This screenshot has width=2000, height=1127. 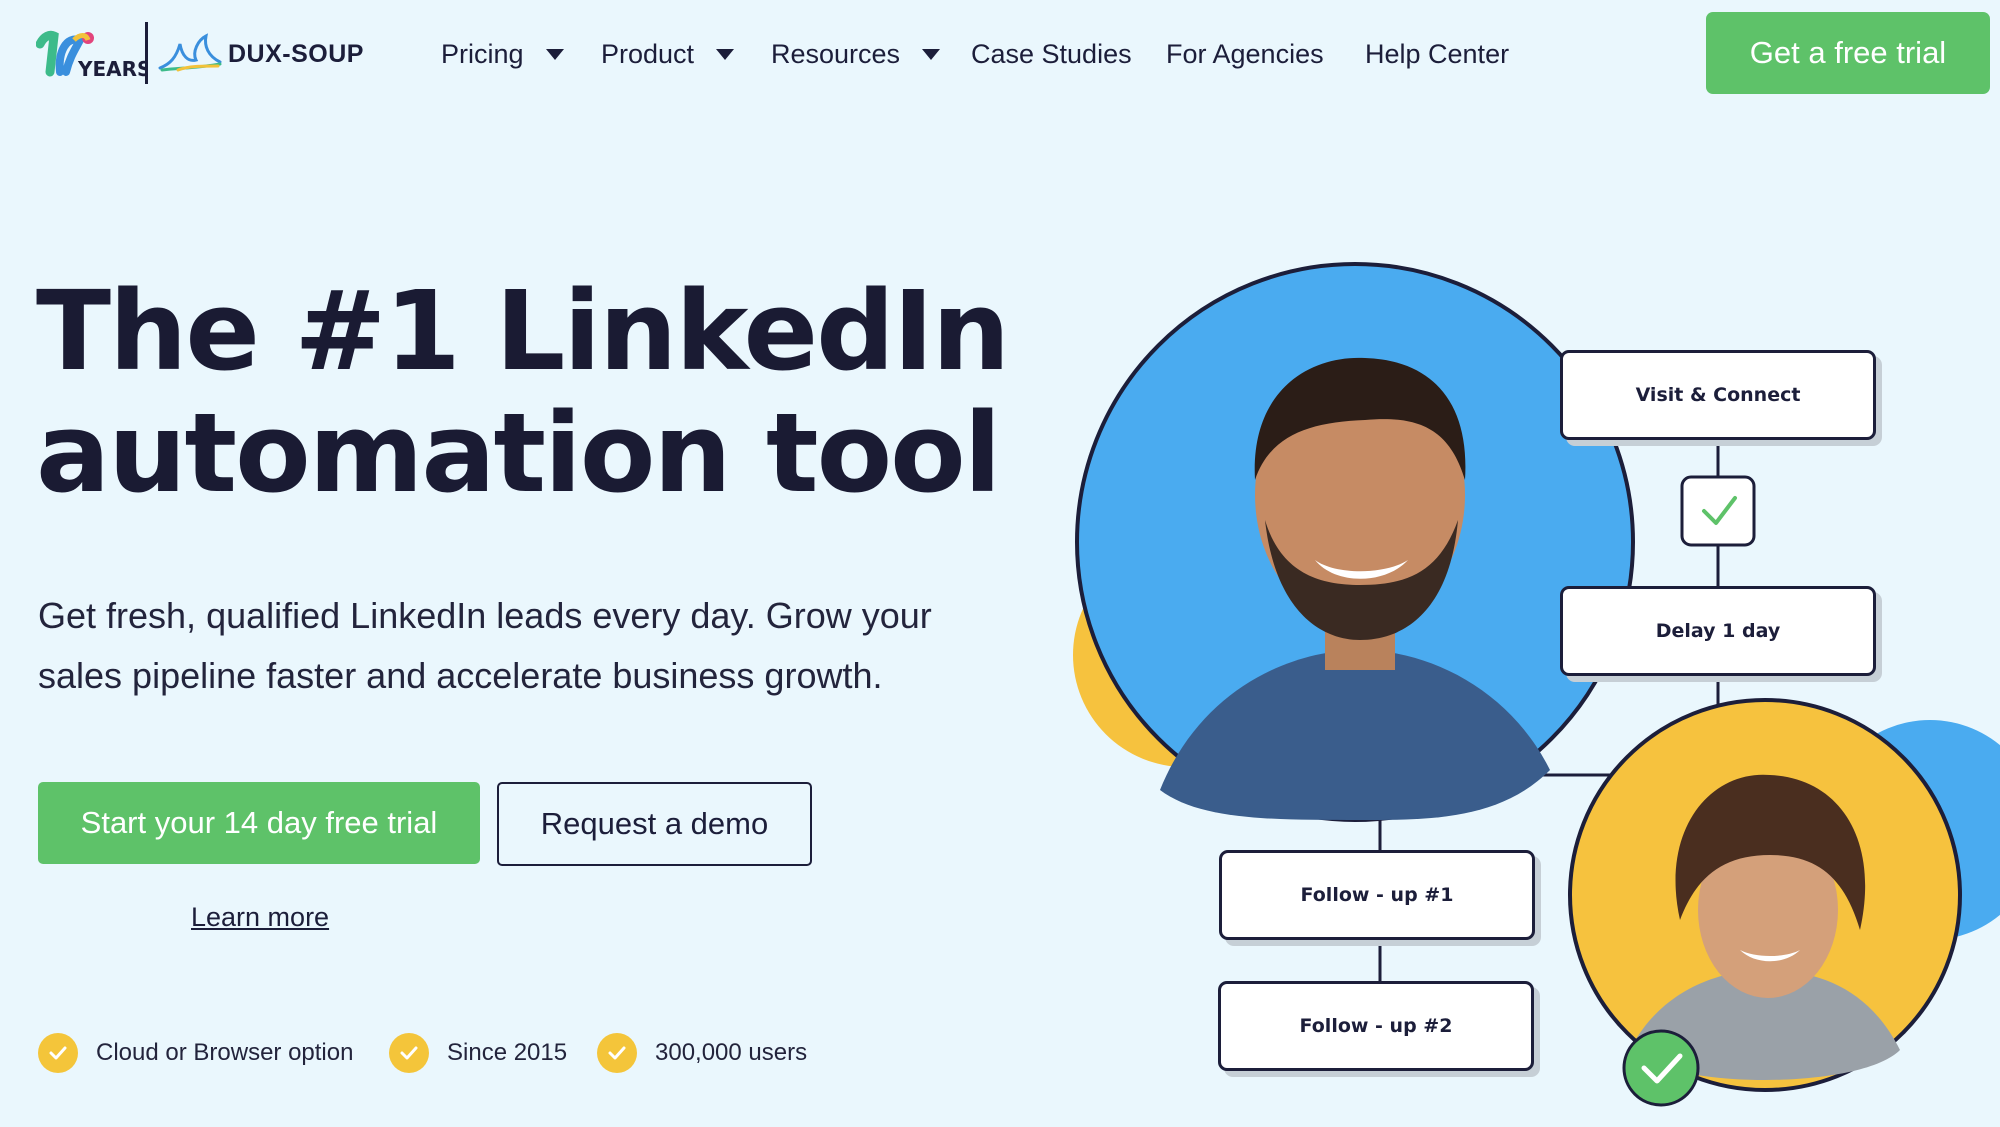 I want to click on nav-item-label: Product, so click(x=648, y=53).